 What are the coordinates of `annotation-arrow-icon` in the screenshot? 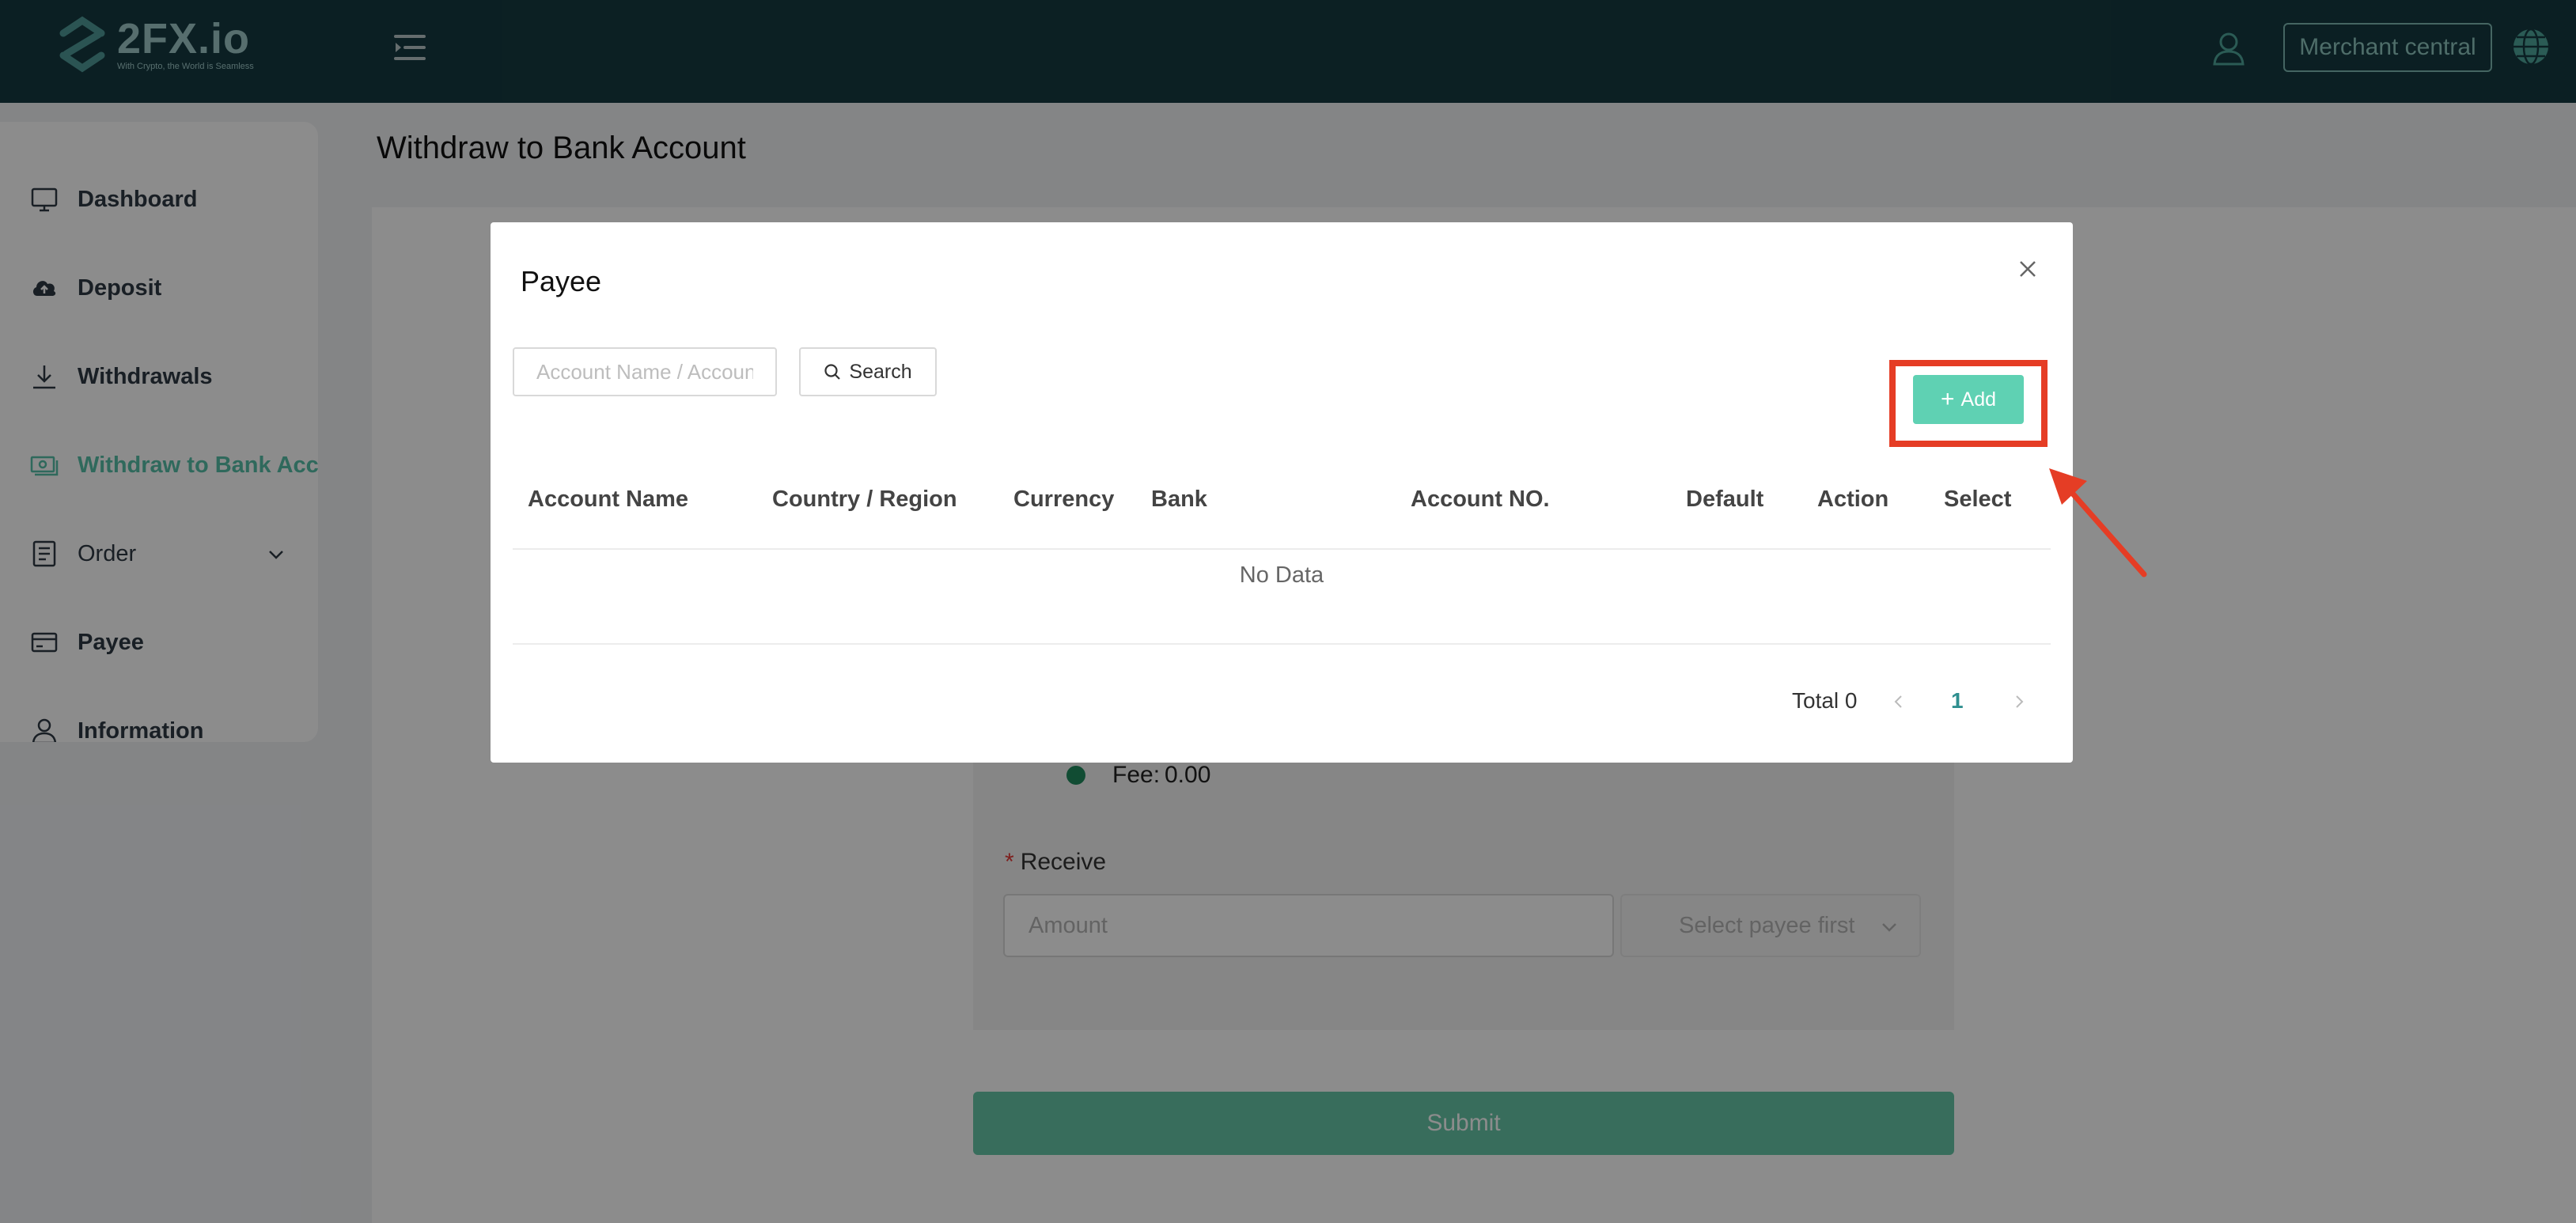 It's located at (2098, 522).